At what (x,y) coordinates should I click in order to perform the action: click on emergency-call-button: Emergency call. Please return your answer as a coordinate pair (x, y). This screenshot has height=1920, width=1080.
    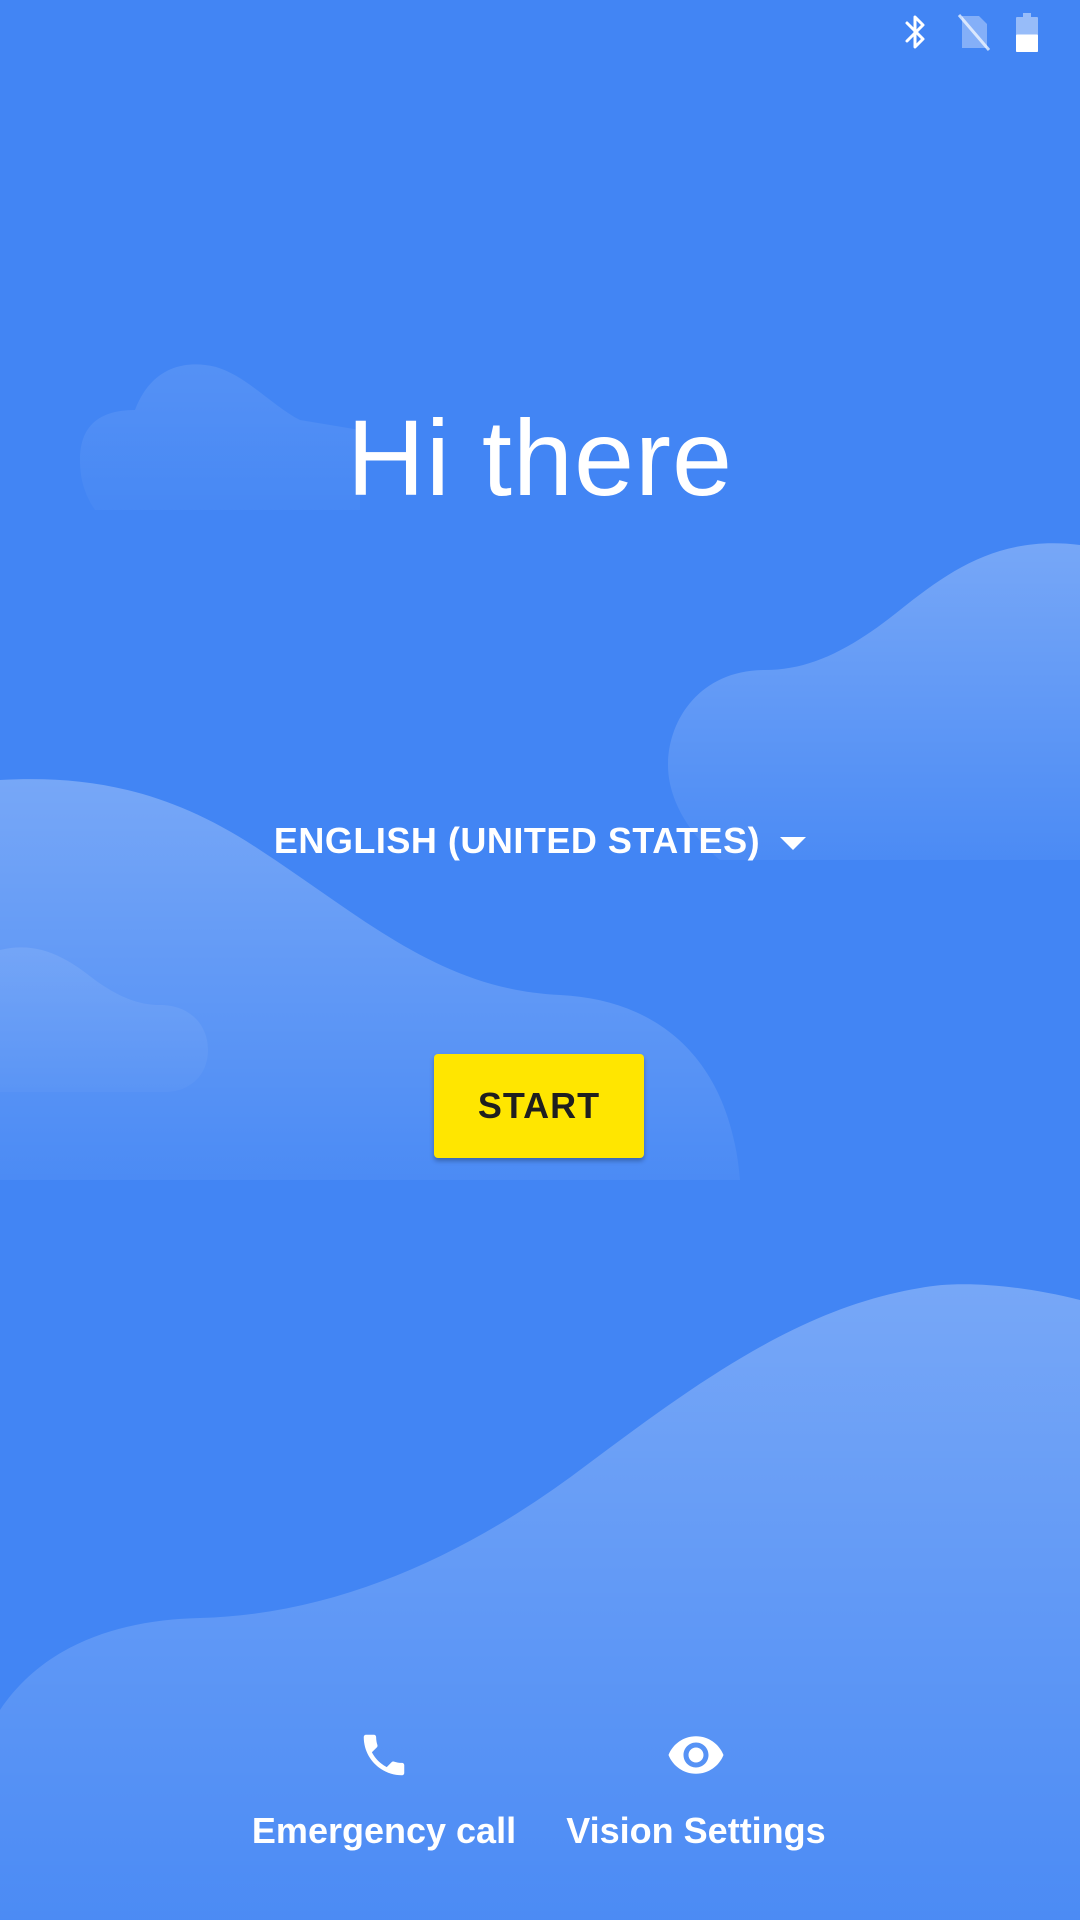
    Looking at the image, I should click on (384, 1781).